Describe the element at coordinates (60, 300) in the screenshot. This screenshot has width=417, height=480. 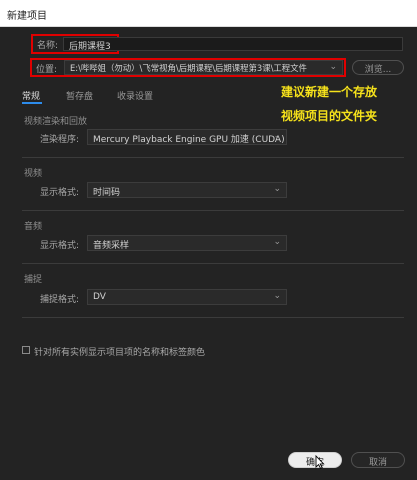
I see `capture-format-label: 捕捉格式:` at that location.